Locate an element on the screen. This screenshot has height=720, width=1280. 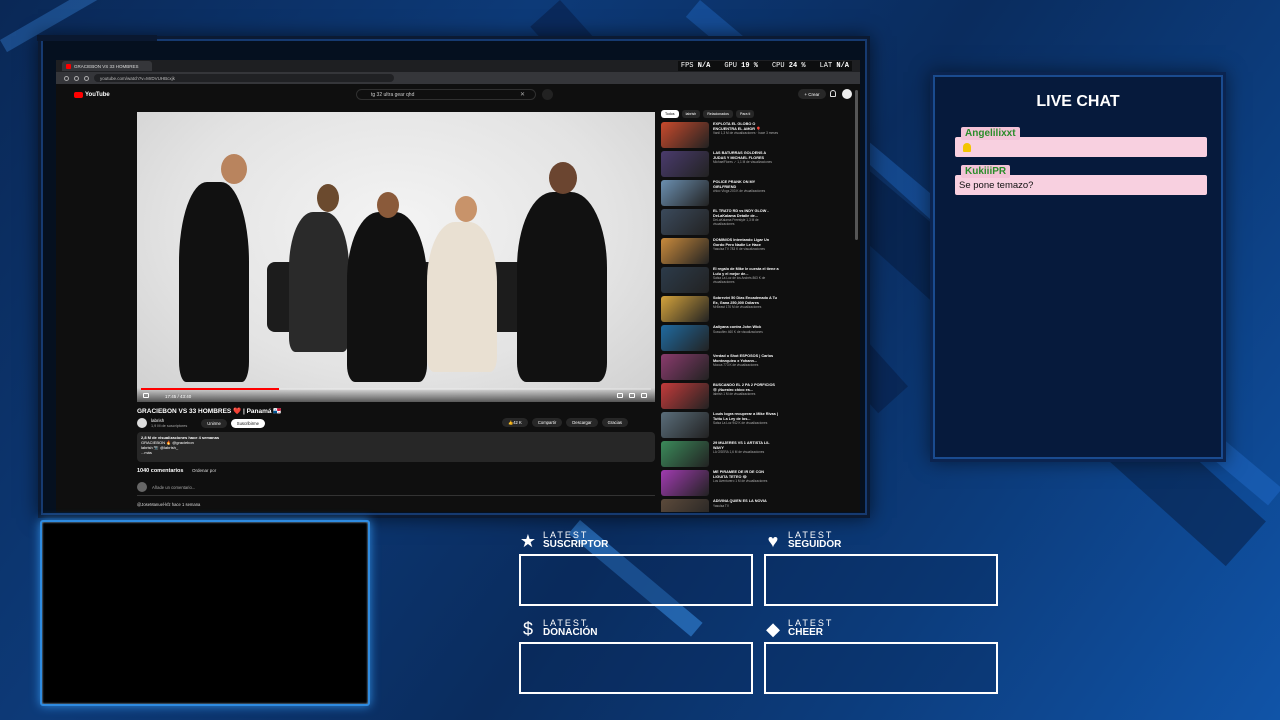
video-progress-bar is located at coordinates (396, 389).